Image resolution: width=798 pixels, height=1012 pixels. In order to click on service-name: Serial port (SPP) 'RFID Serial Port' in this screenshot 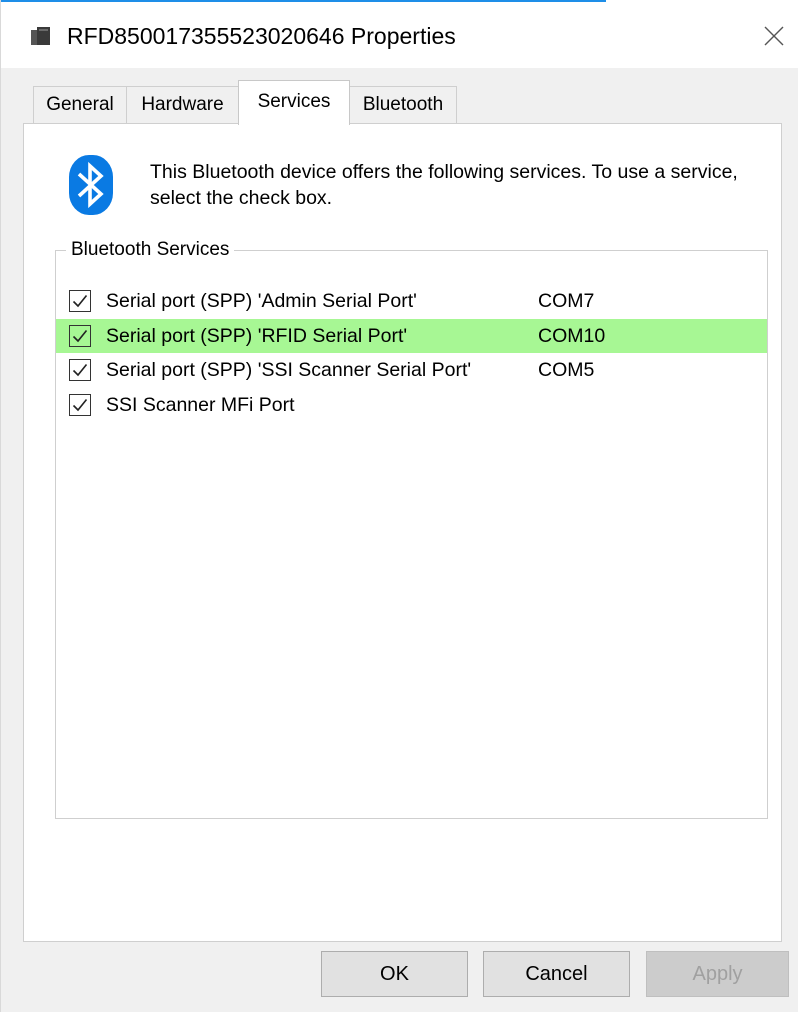, I will do `click(257, 335)`.